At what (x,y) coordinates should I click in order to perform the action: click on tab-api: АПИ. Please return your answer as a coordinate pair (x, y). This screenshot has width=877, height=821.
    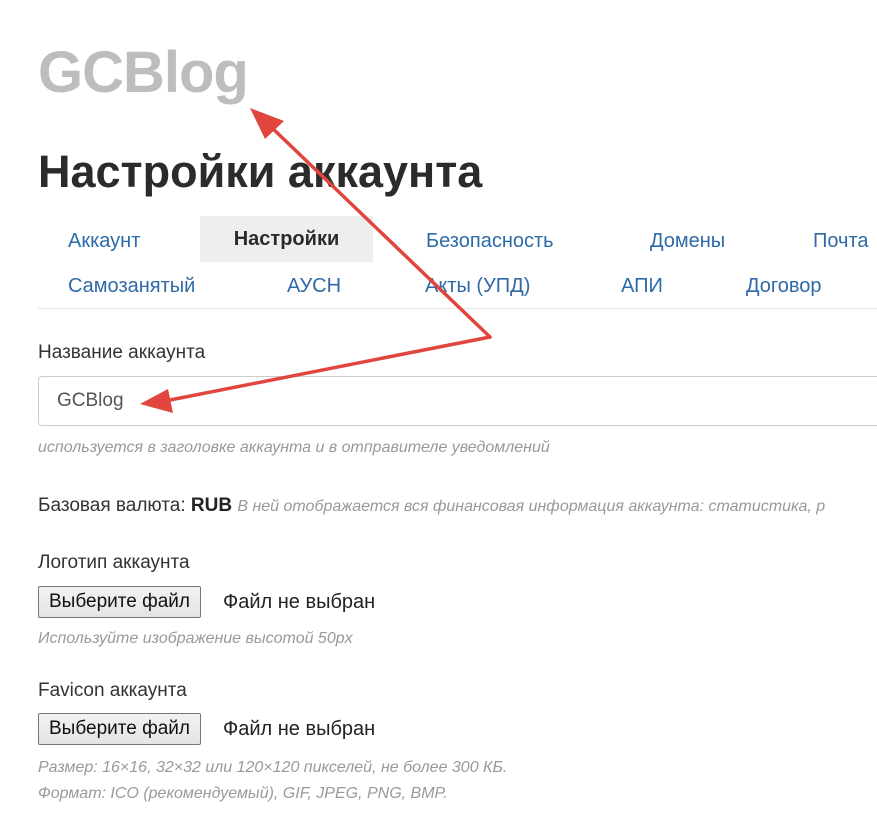
    Looking at the image, I should click on (642, 286).